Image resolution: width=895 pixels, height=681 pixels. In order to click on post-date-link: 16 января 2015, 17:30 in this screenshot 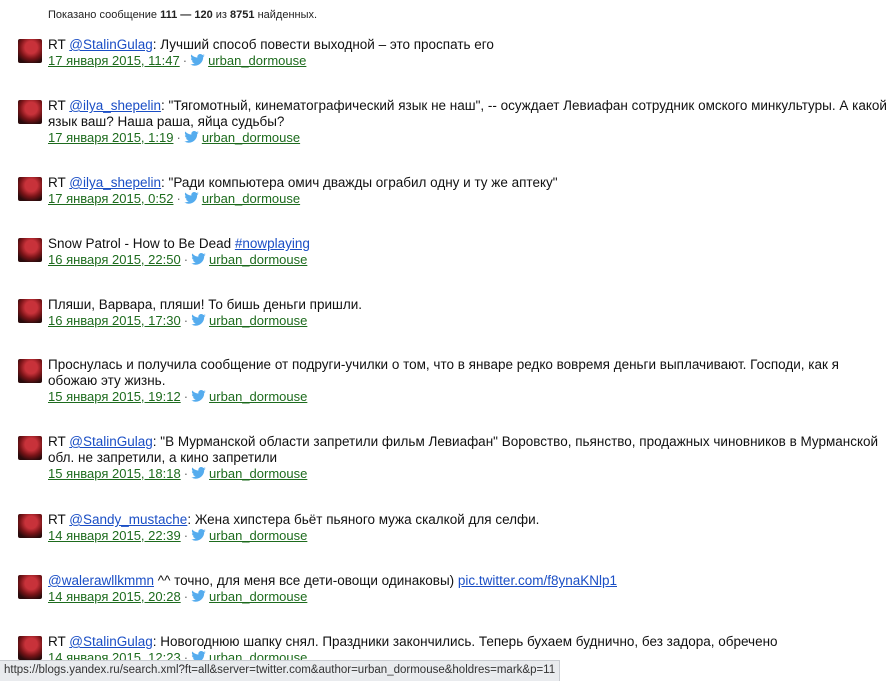, I will do `click(114, 320)`.